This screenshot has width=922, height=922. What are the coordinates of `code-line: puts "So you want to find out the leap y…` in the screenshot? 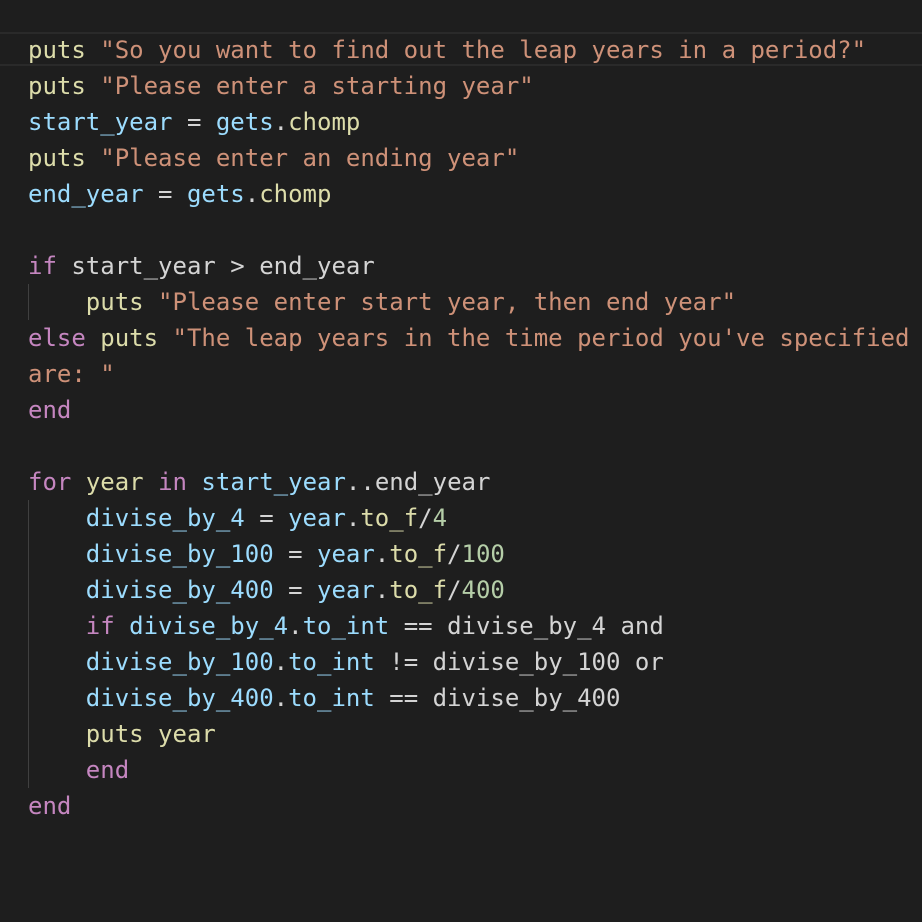 It's located at (468, 50).